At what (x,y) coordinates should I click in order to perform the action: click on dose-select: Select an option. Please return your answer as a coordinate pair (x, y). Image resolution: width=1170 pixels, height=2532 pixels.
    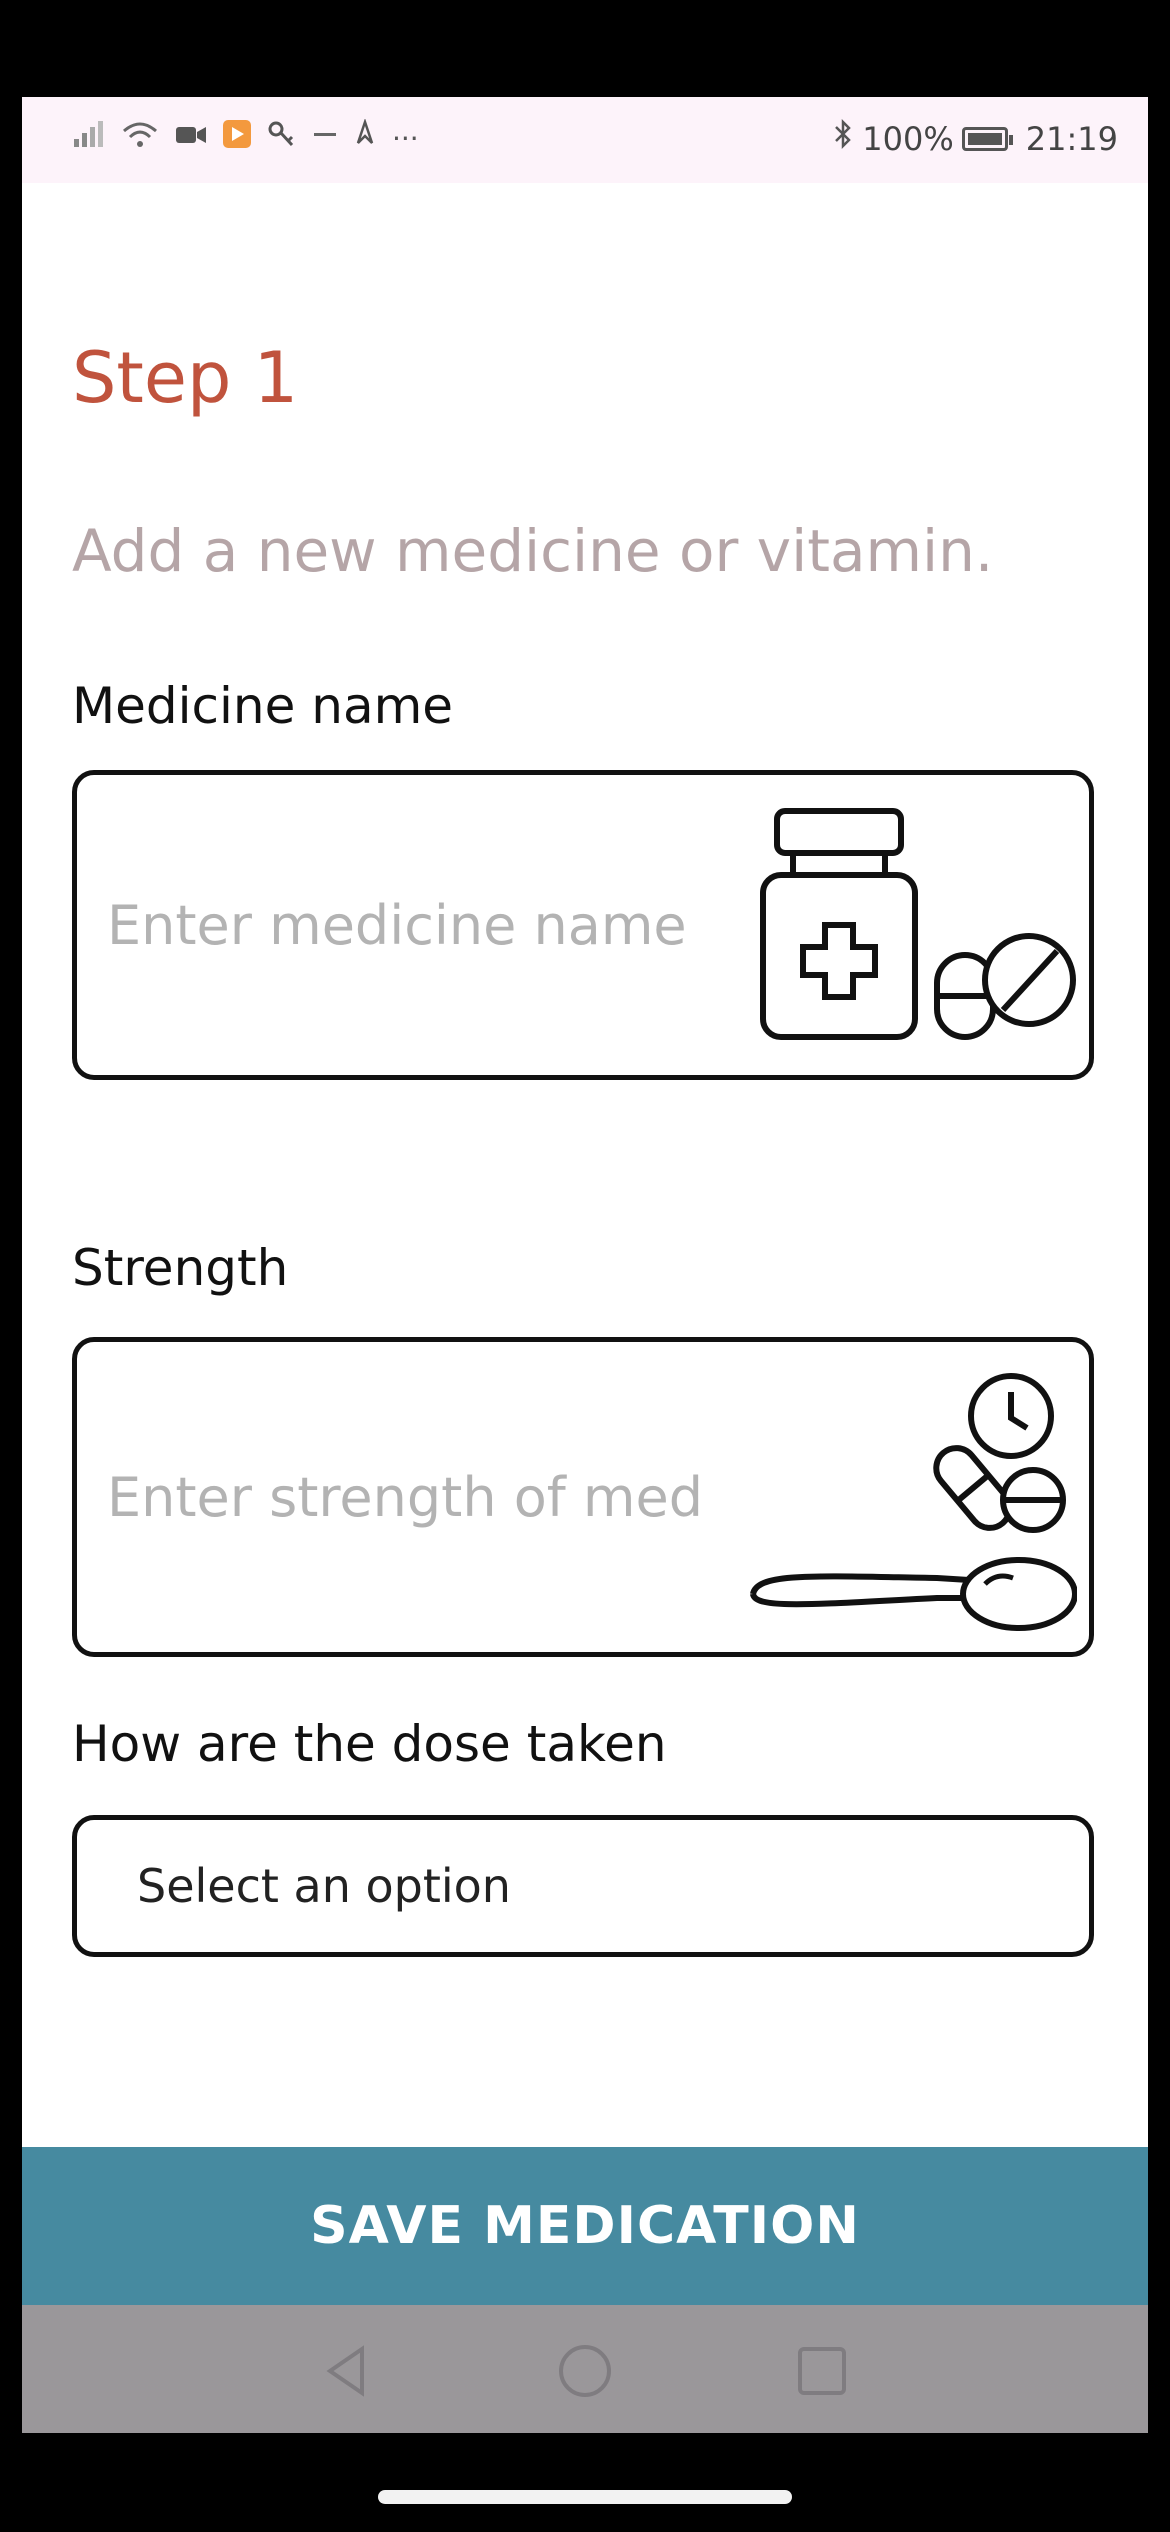
    Looking at the image, I should click on (583, 1886).